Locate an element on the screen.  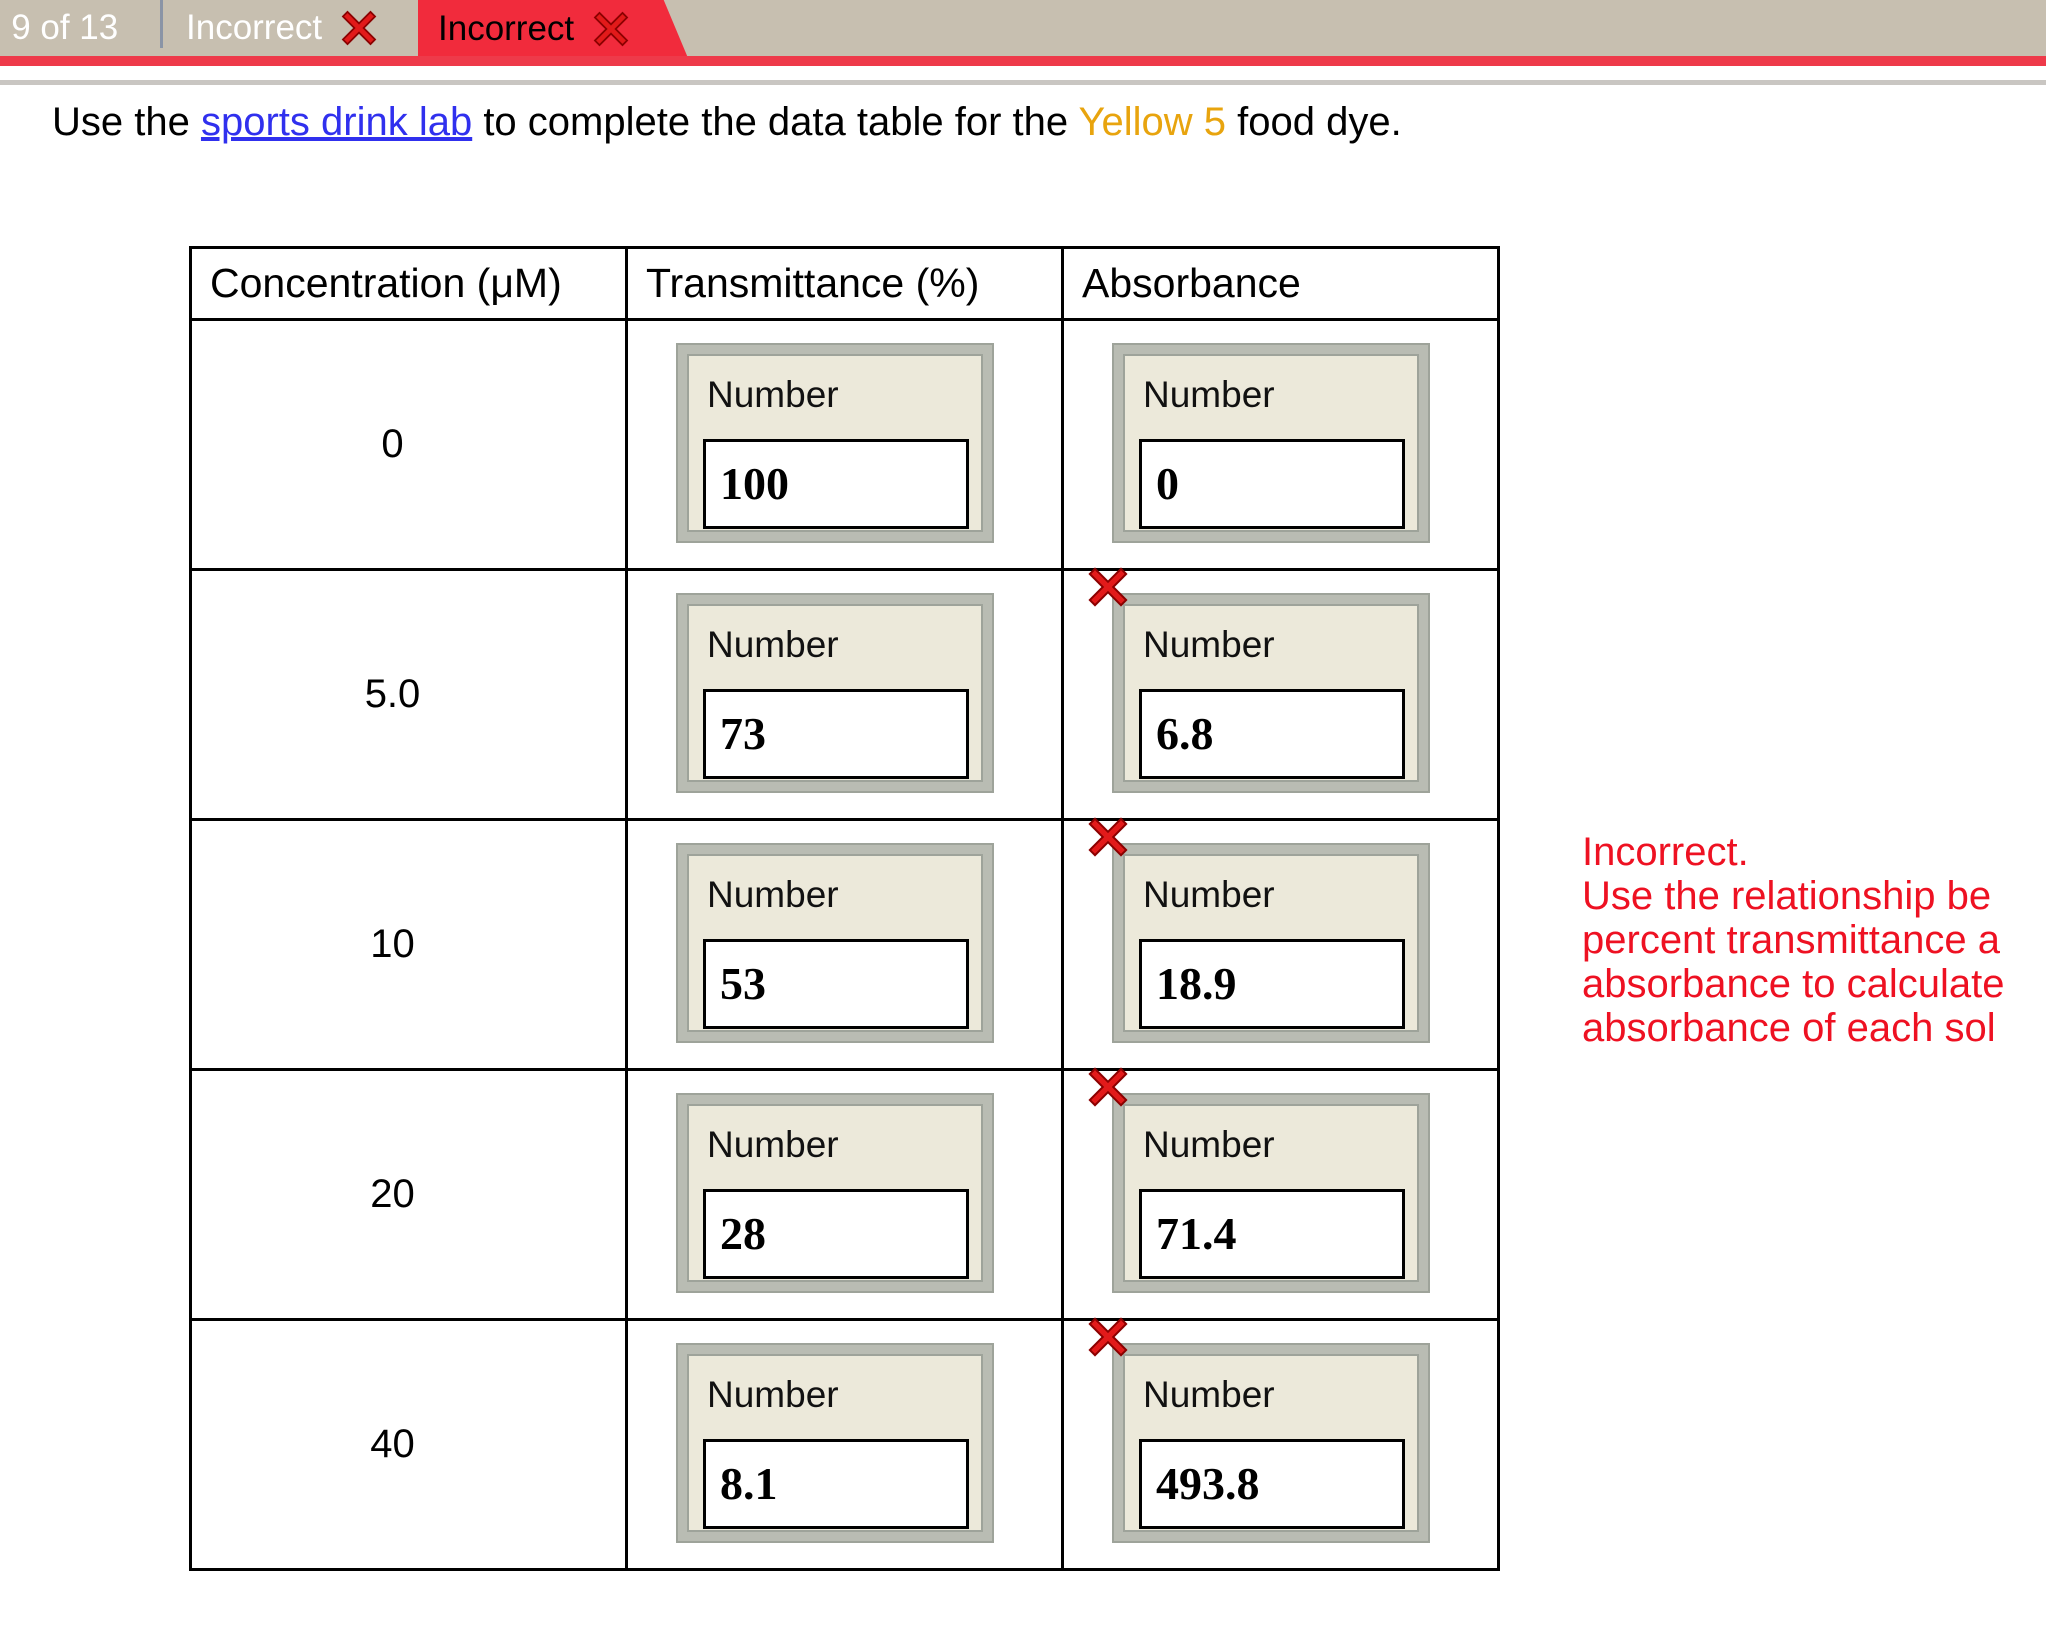
absorbance-number-field: Number 0 is located at coordinates (1271, 443).